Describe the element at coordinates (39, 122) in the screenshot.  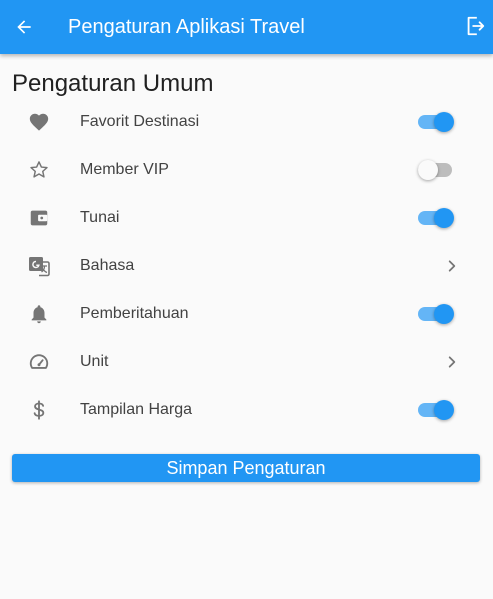
I see `heart-icon` at that location.